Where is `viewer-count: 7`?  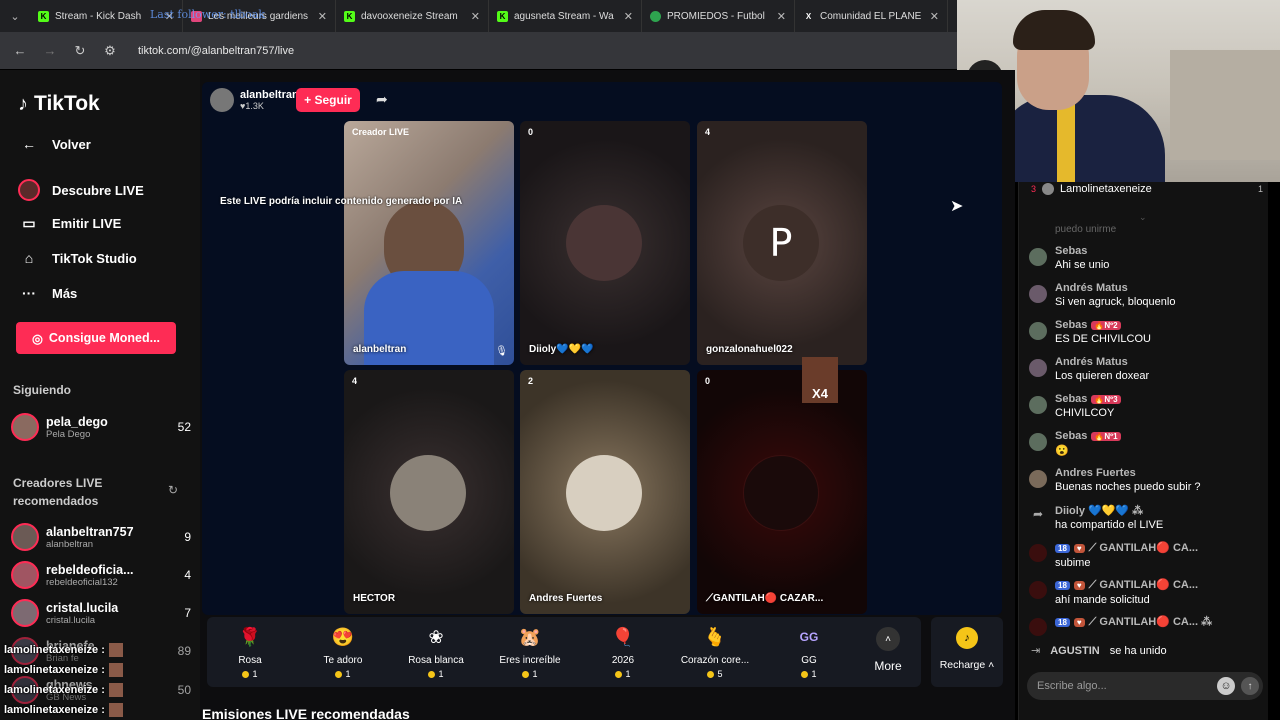
viewer-count: 7 is located at coordinates (187, 613).